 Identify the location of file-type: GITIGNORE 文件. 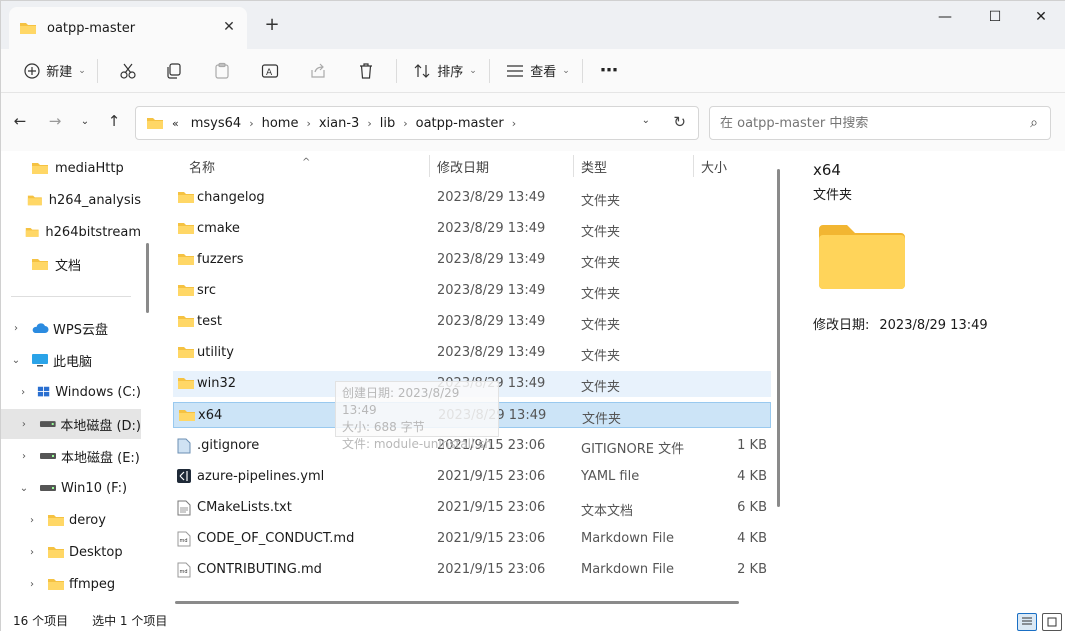
(633, 449).